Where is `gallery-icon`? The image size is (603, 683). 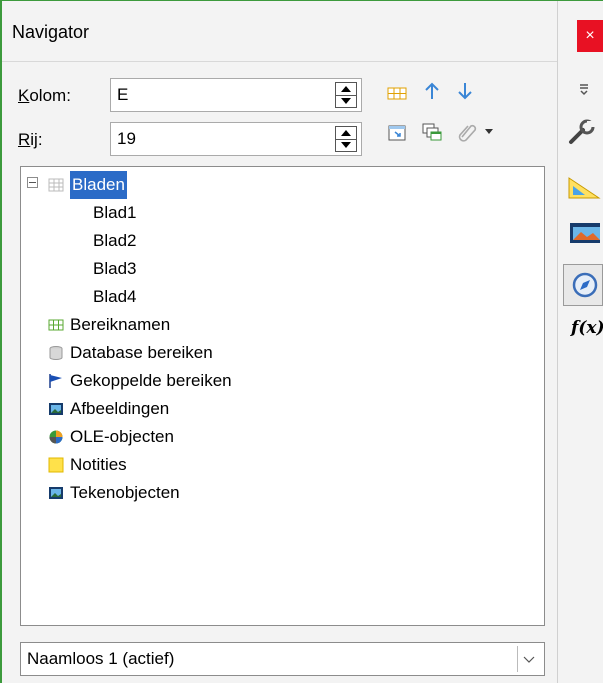
gallery-icon is located at coordinates (584, 233).